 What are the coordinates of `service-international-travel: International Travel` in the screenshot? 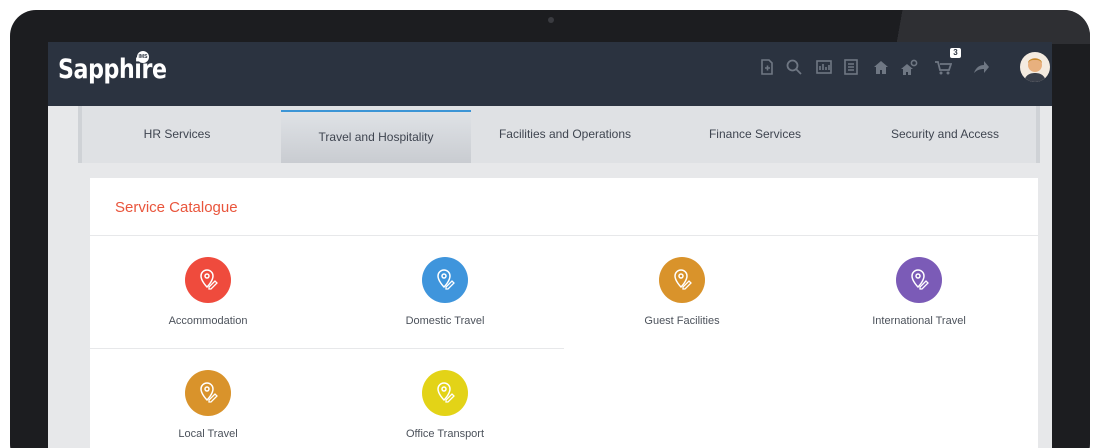 It's located at (919, 297).